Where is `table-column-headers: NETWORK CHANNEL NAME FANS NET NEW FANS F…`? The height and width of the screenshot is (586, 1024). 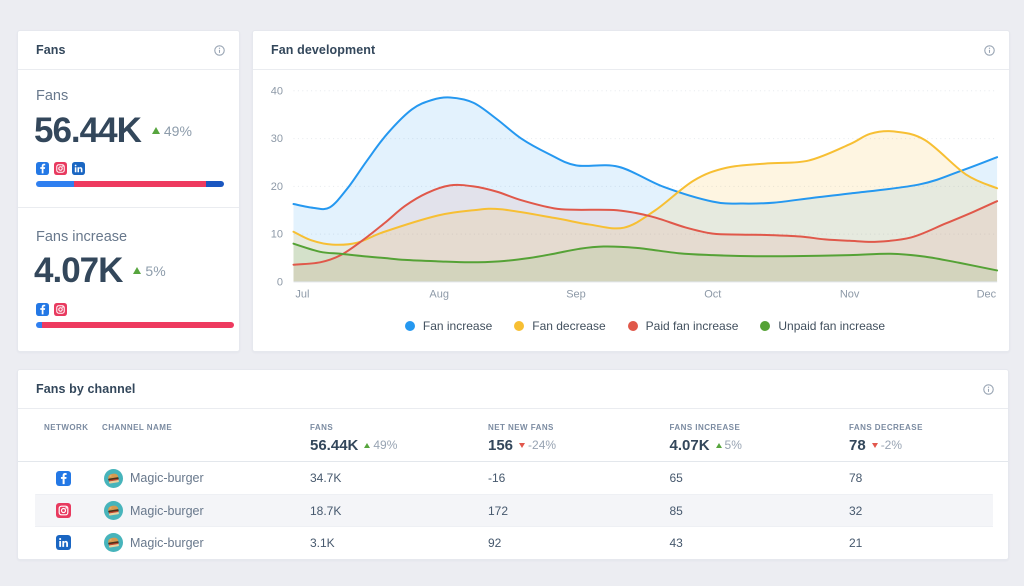
table-column-headers: NETWORK CHANNEL NAME FANS NET NEW FANS F… is located at coordinates (514, 427).